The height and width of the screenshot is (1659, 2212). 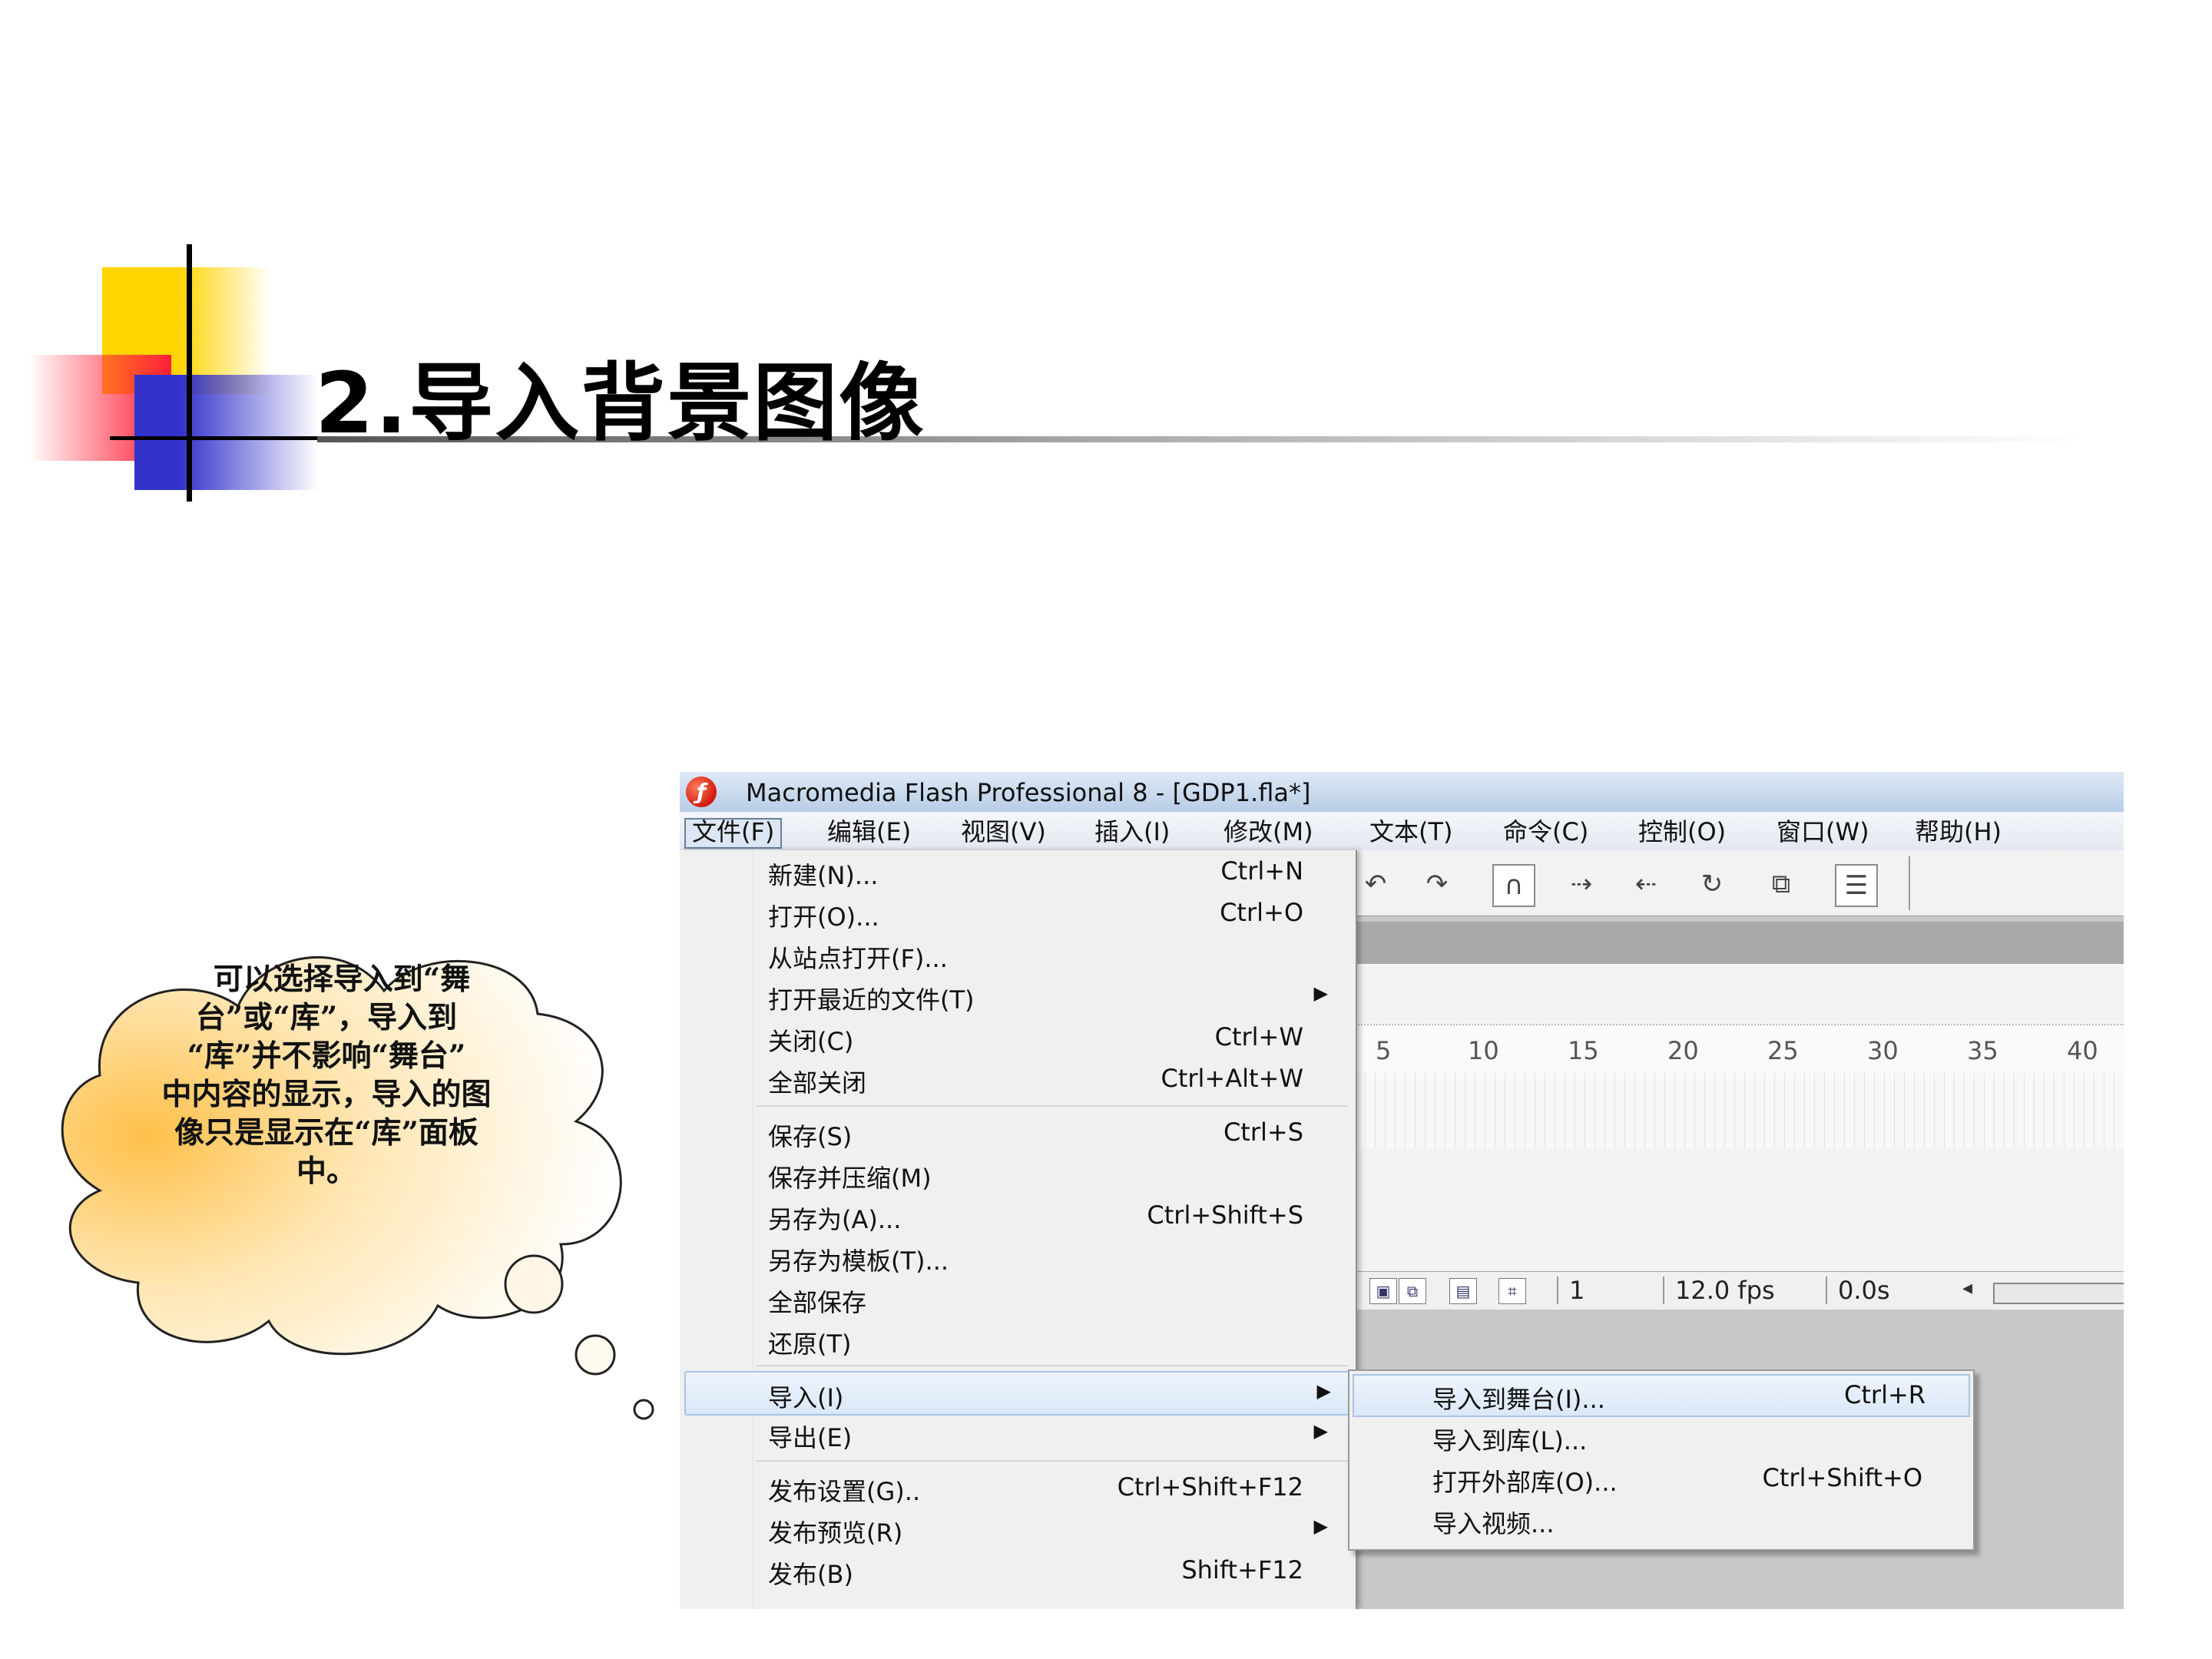 I want to click on file-menu-item-save-as: 另存为(A)... Ctrl+Shift+S, so click(x=1017, y=1215).